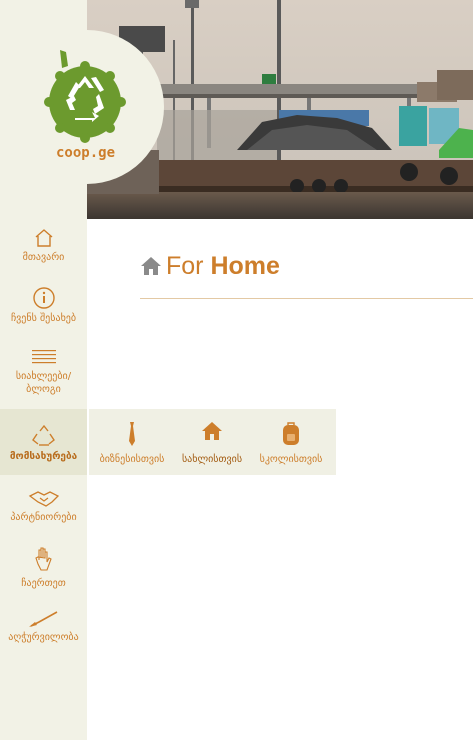 The image size is (473, 740). What do you see at coordinates (43, 435) in the screenshot?
I see `recycle-icon` at bounding box center [43, 435].